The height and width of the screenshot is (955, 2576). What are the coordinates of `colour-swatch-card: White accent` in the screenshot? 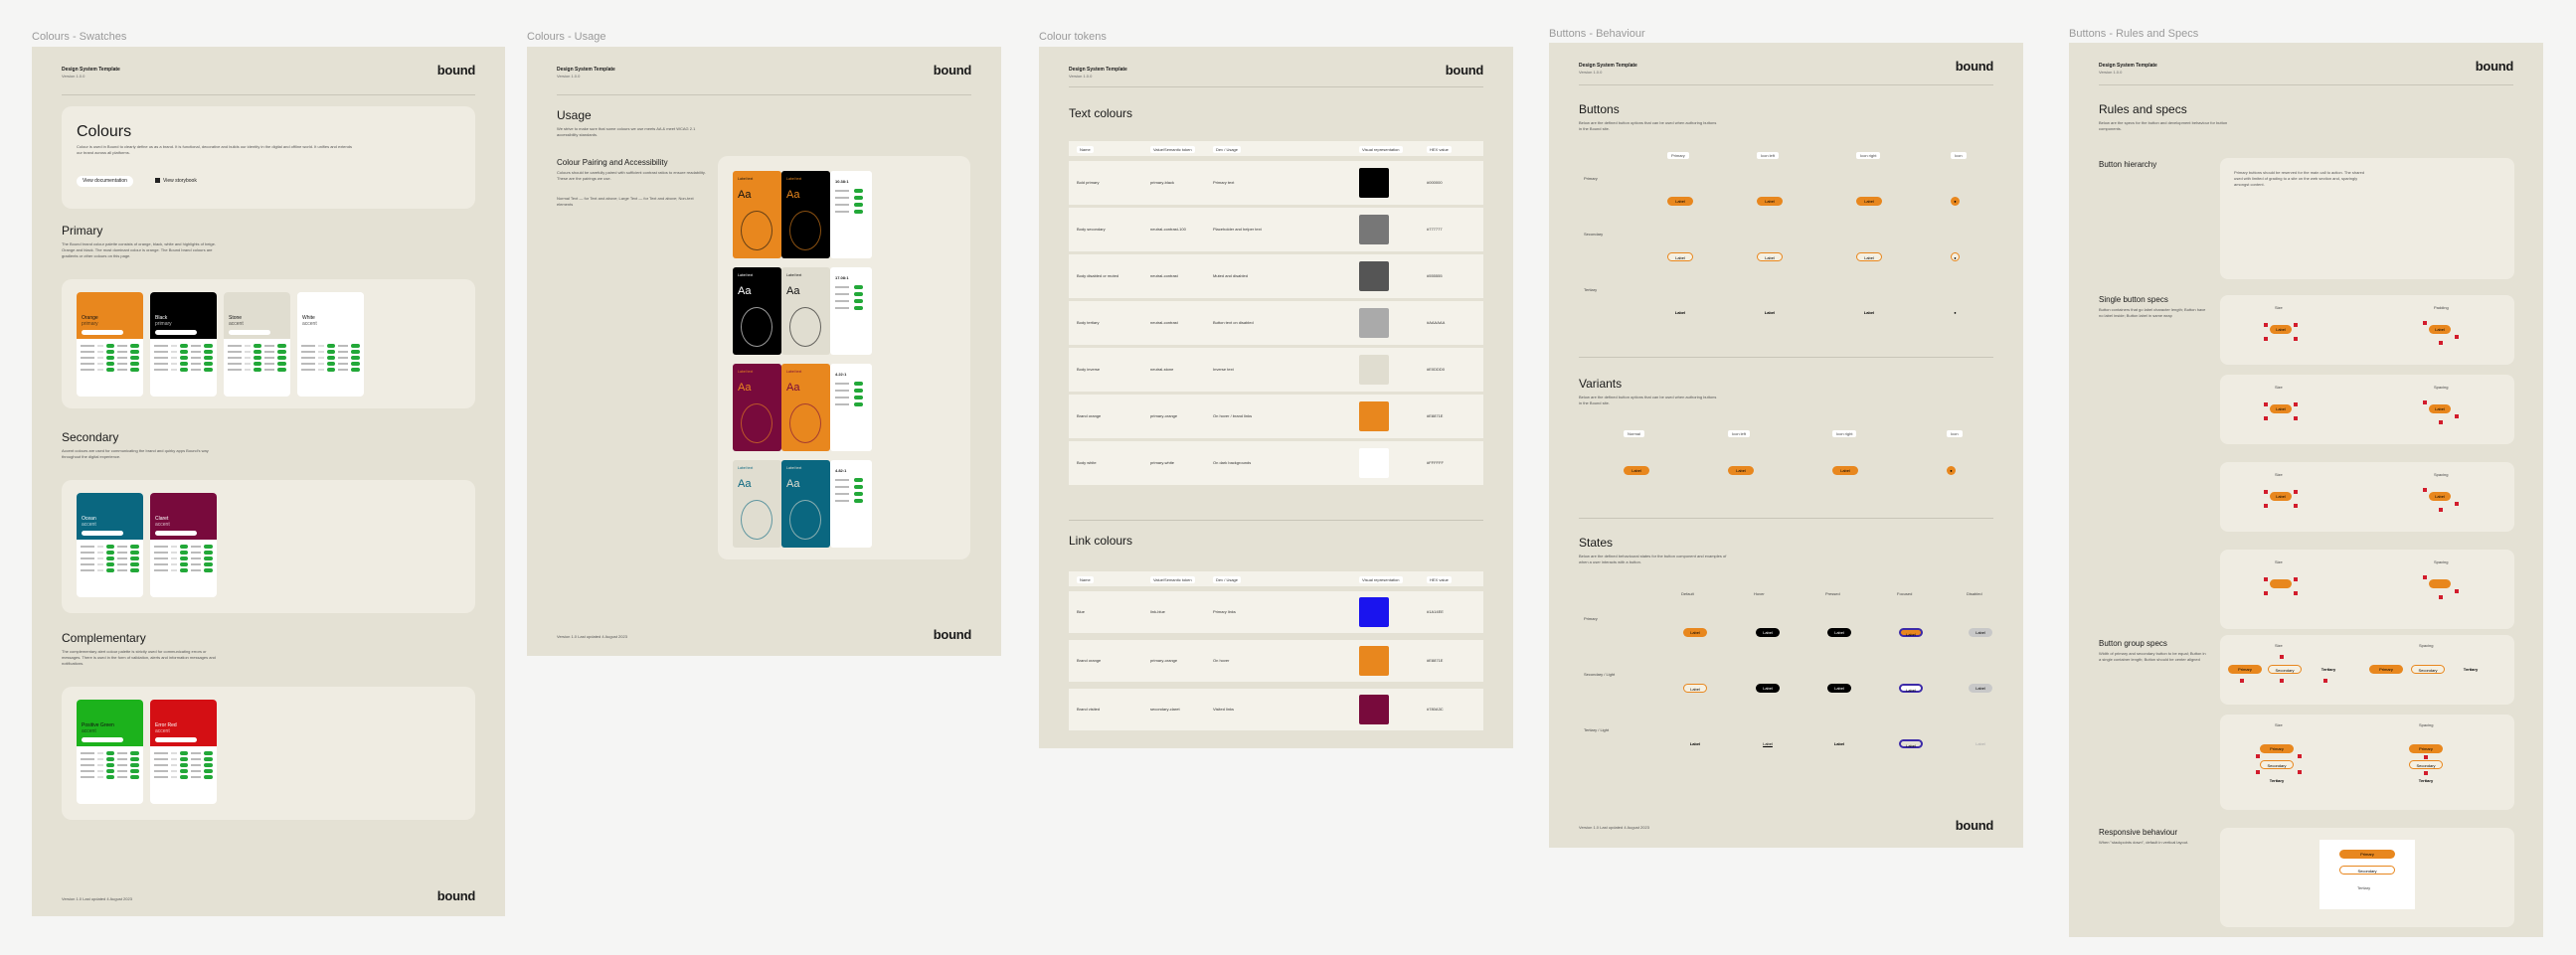 It's located at (330, 344).